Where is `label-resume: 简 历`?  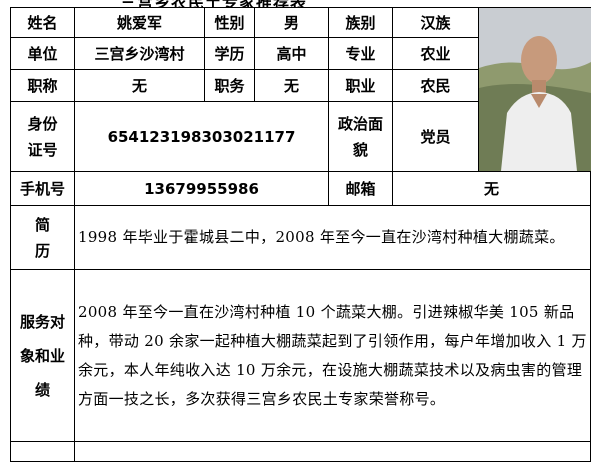 label-resume: 简 历 is located at coordinates (42, 237).